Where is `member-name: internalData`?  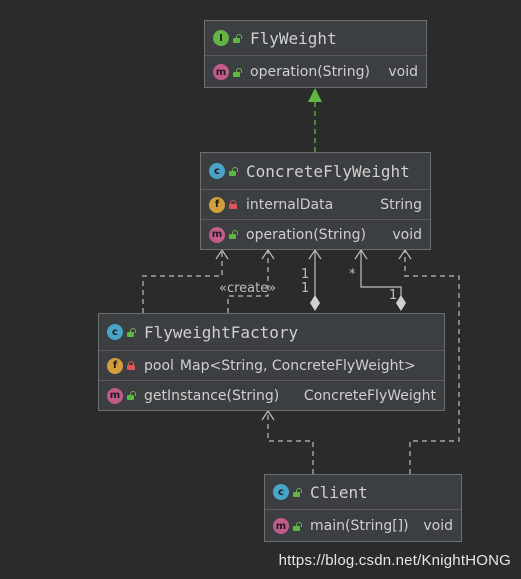
member-name: internalData is located at coordinates (290, 204).